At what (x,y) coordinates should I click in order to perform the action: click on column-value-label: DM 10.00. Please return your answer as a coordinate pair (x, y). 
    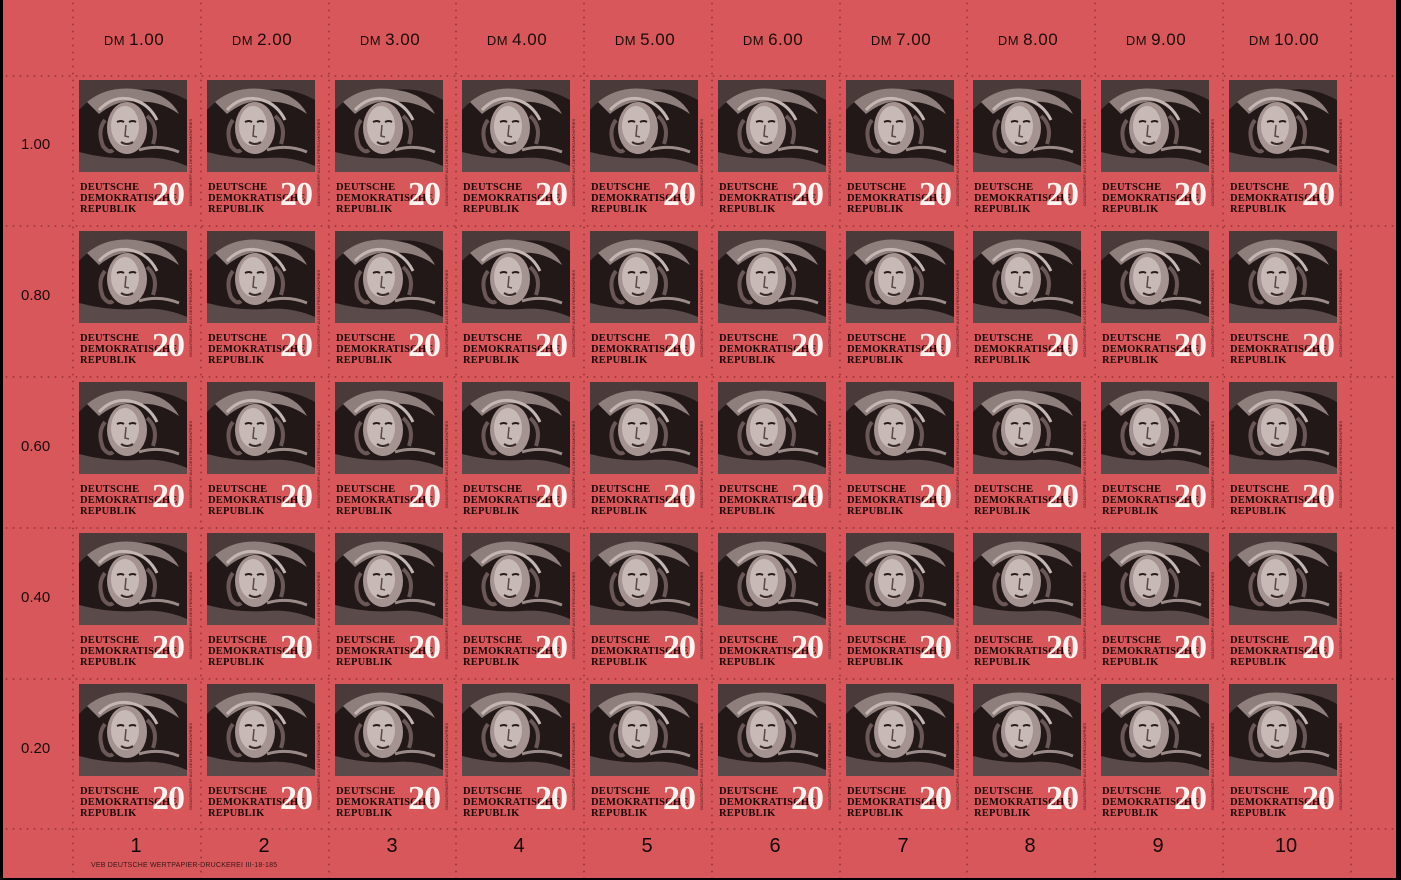
    Looking at the image, I should click on (1284, 40).